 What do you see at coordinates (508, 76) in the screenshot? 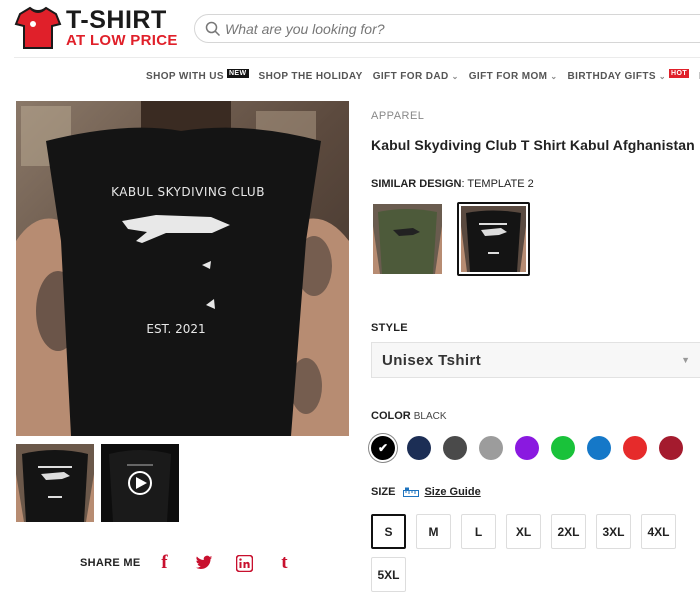
I see `nav-item-label: GIFT FOR MOM` at bounding box center [508, 76].